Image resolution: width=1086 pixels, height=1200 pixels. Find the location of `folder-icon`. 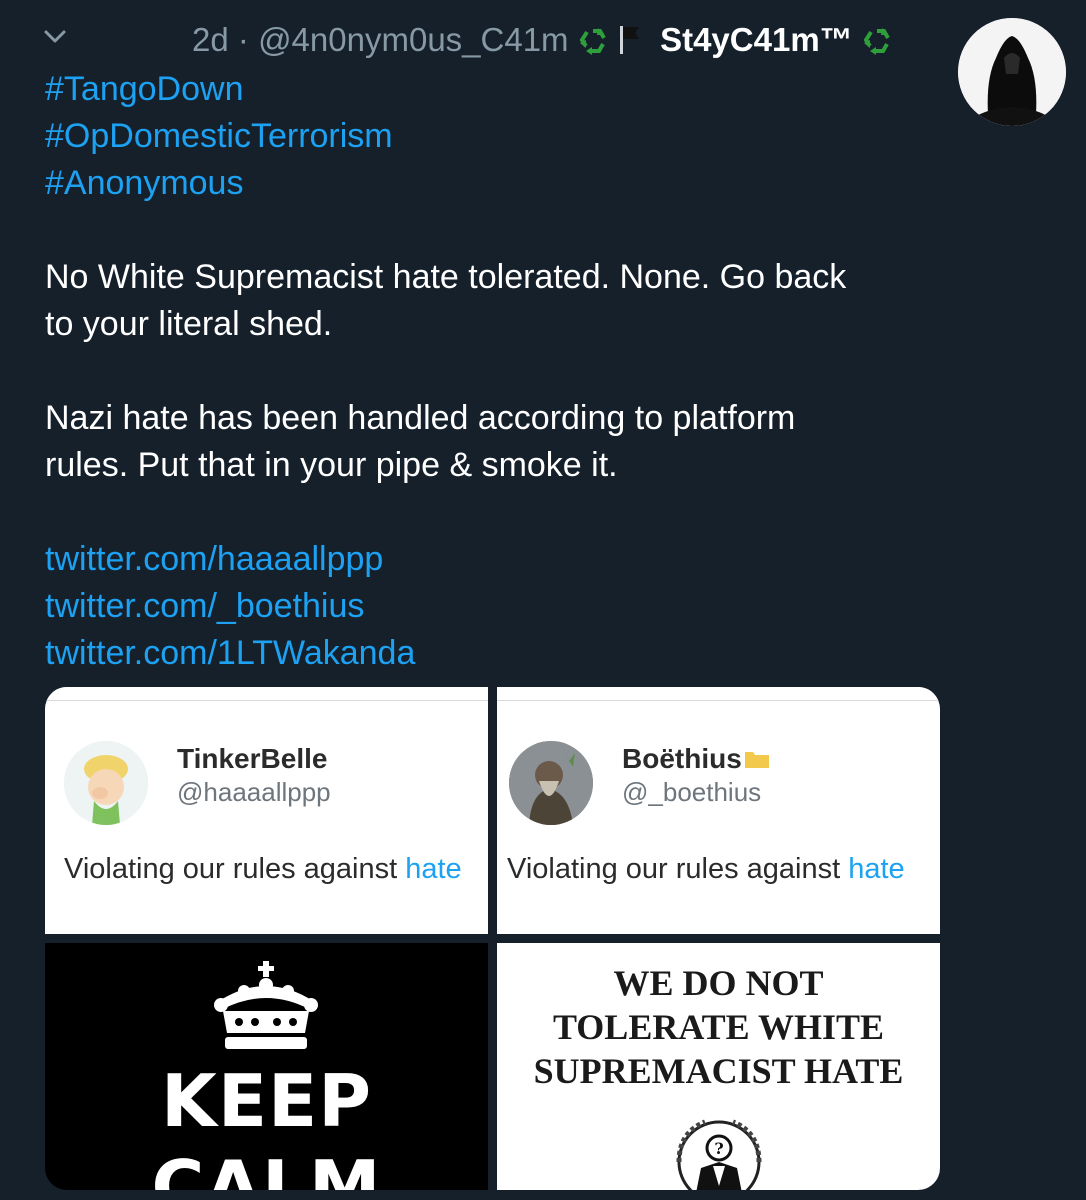

folder-icon is located at coordinates (756, 760).